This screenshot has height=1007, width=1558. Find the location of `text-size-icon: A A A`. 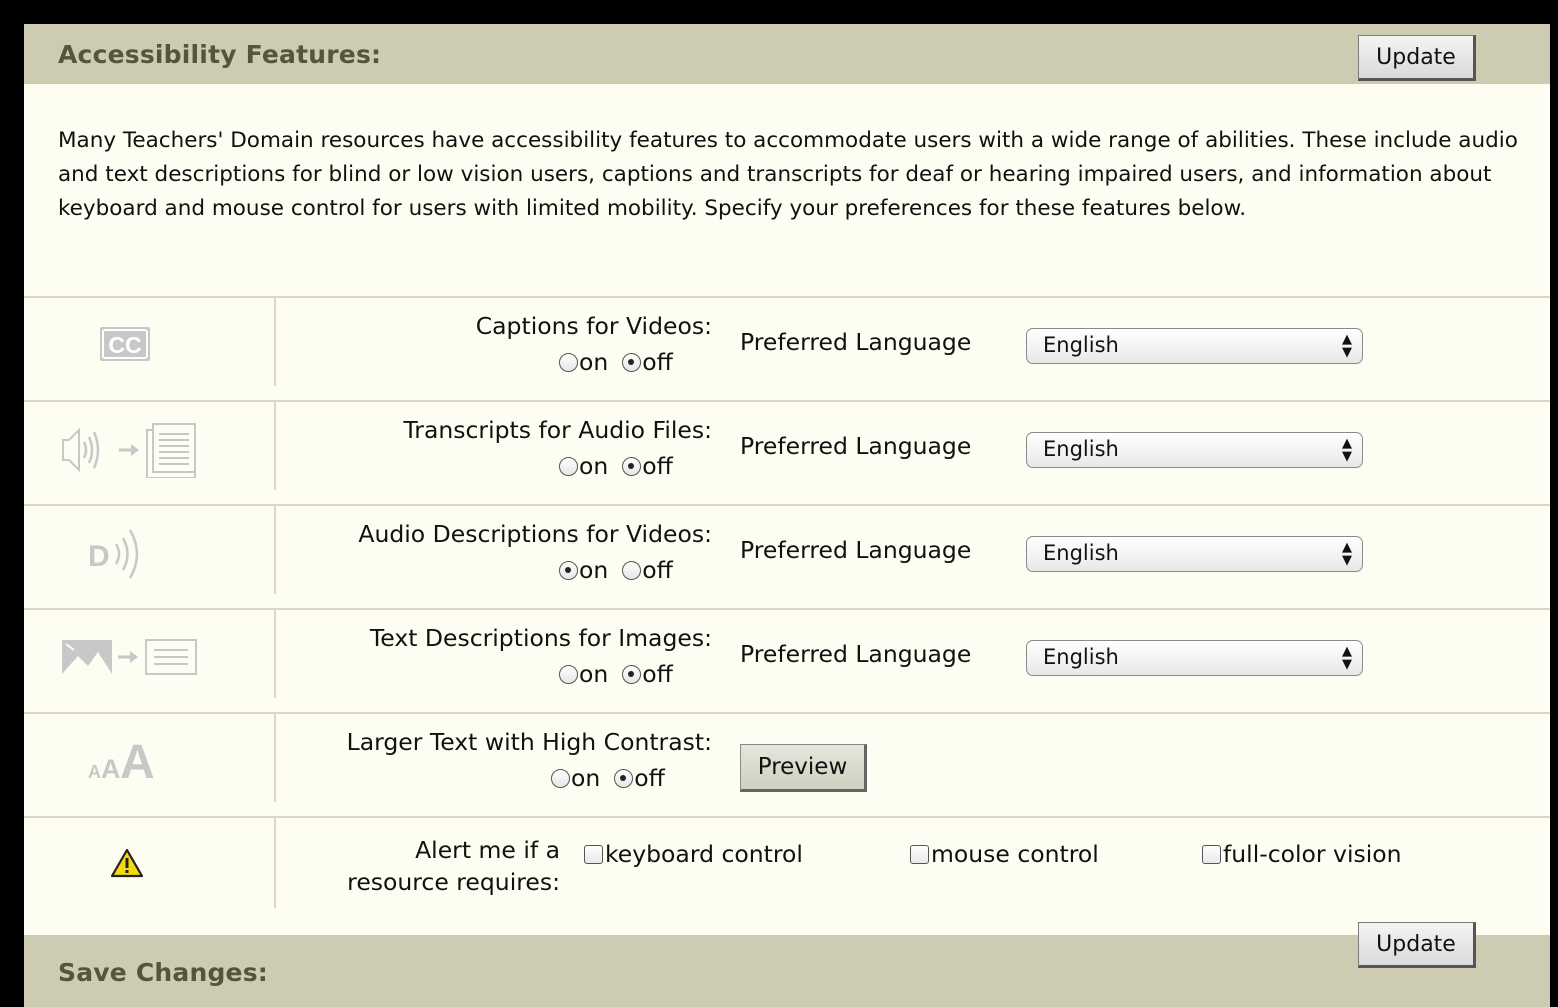

text-size-icon: A A A is located at coordinates (121, 760).